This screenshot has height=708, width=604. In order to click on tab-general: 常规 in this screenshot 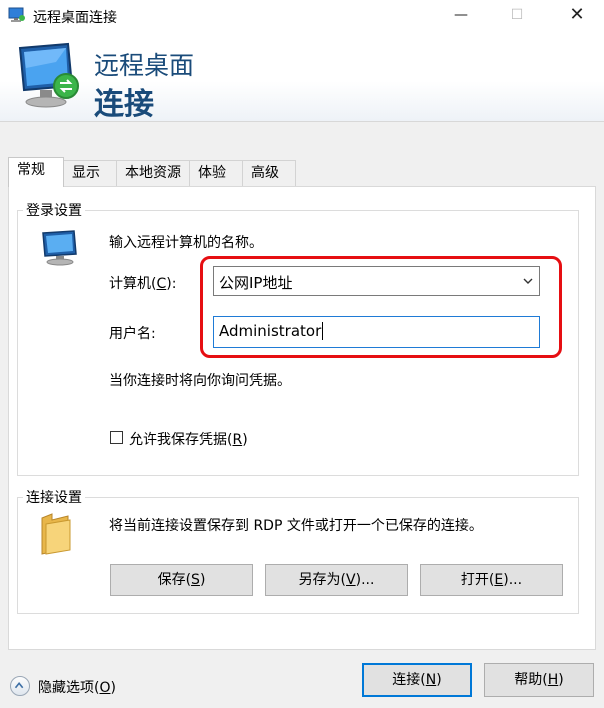, I will do `click(36, 172)`.